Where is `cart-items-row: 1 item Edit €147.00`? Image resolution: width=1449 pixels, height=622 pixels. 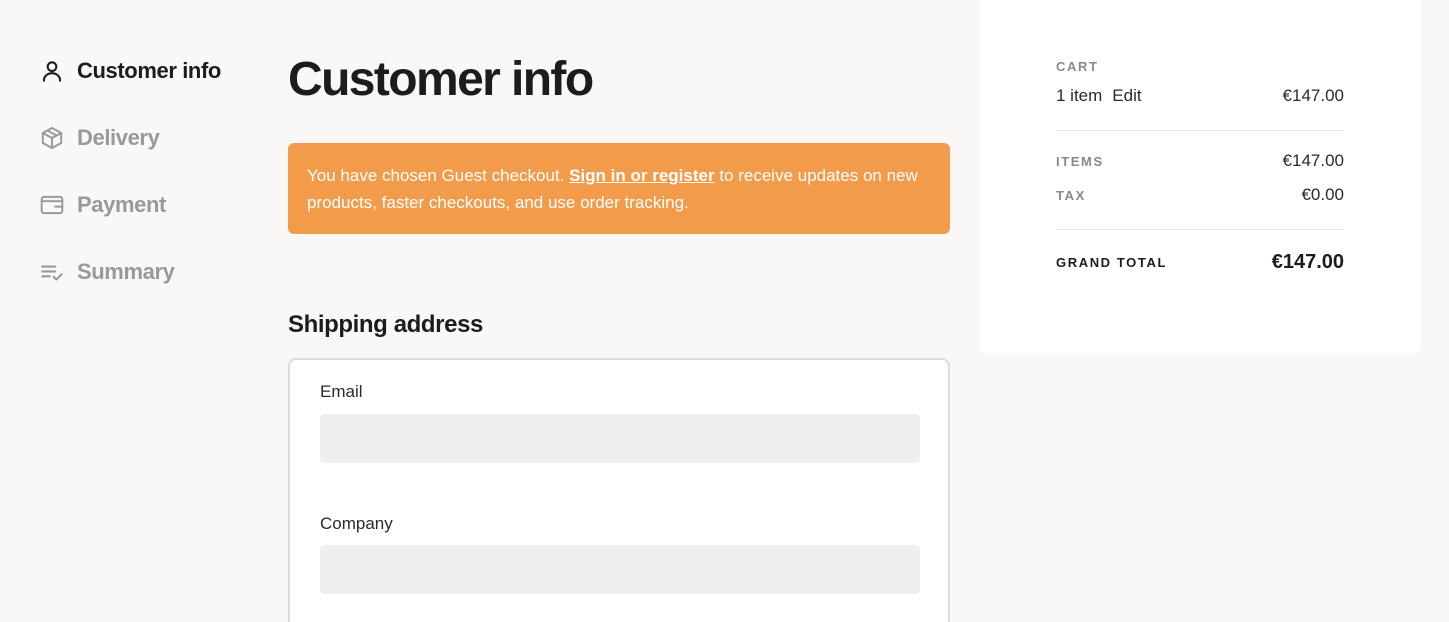 cart-items-row: 1 item Edit €147.00 is located at coordinates (1200, 96).